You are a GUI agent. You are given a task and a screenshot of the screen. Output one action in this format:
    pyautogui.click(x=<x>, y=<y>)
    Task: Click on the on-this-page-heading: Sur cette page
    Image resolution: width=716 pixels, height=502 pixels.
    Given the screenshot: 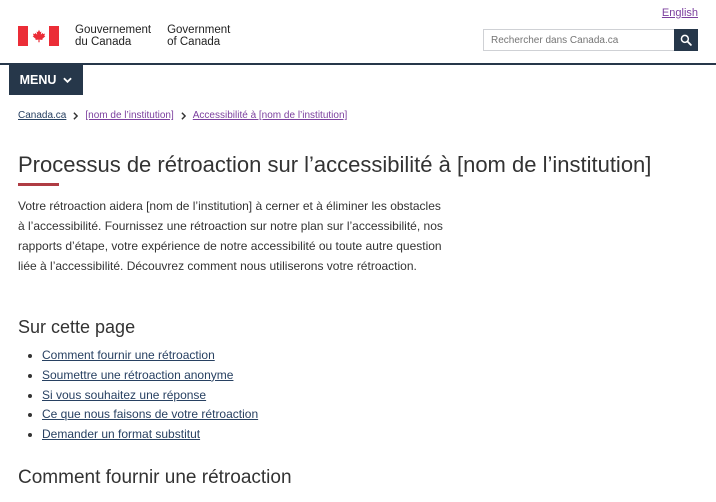 What is the action you would take?
    pyautogui.click(x=77, y=327)
    